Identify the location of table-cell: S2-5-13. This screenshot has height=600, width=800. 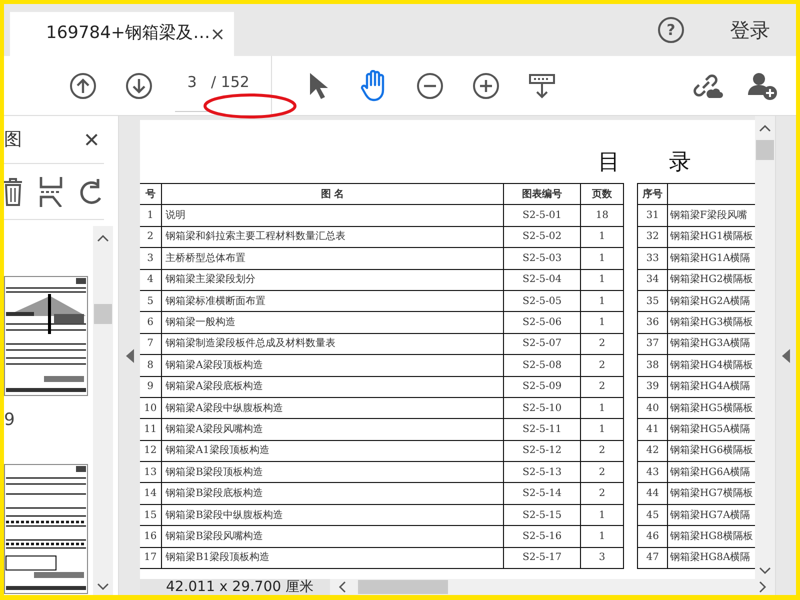
(542, 472).